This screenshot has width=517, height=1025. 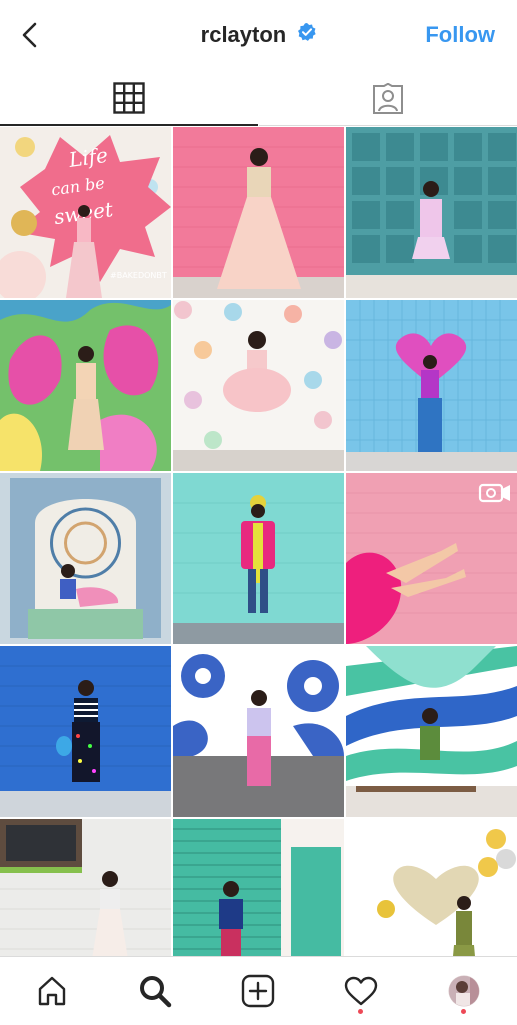 I want to click on plus-square-icon, so click(x=257, y=991).